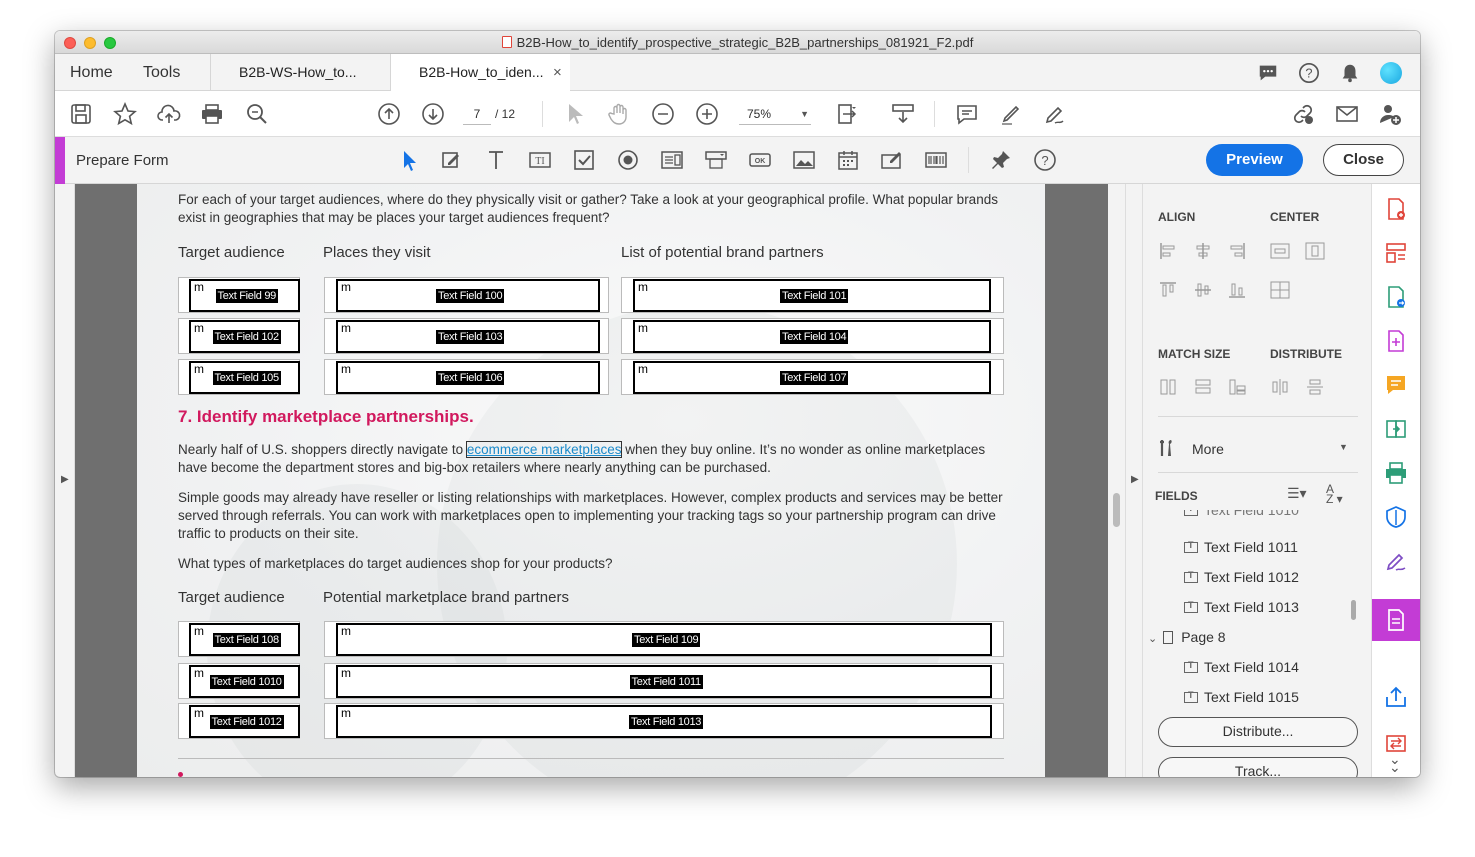 The width and height of the screenshot is (1475, 857). What do you see at coordinates (967, 114) in the screenshot?
I see `comment-icon` at bounding box center [967, 114].